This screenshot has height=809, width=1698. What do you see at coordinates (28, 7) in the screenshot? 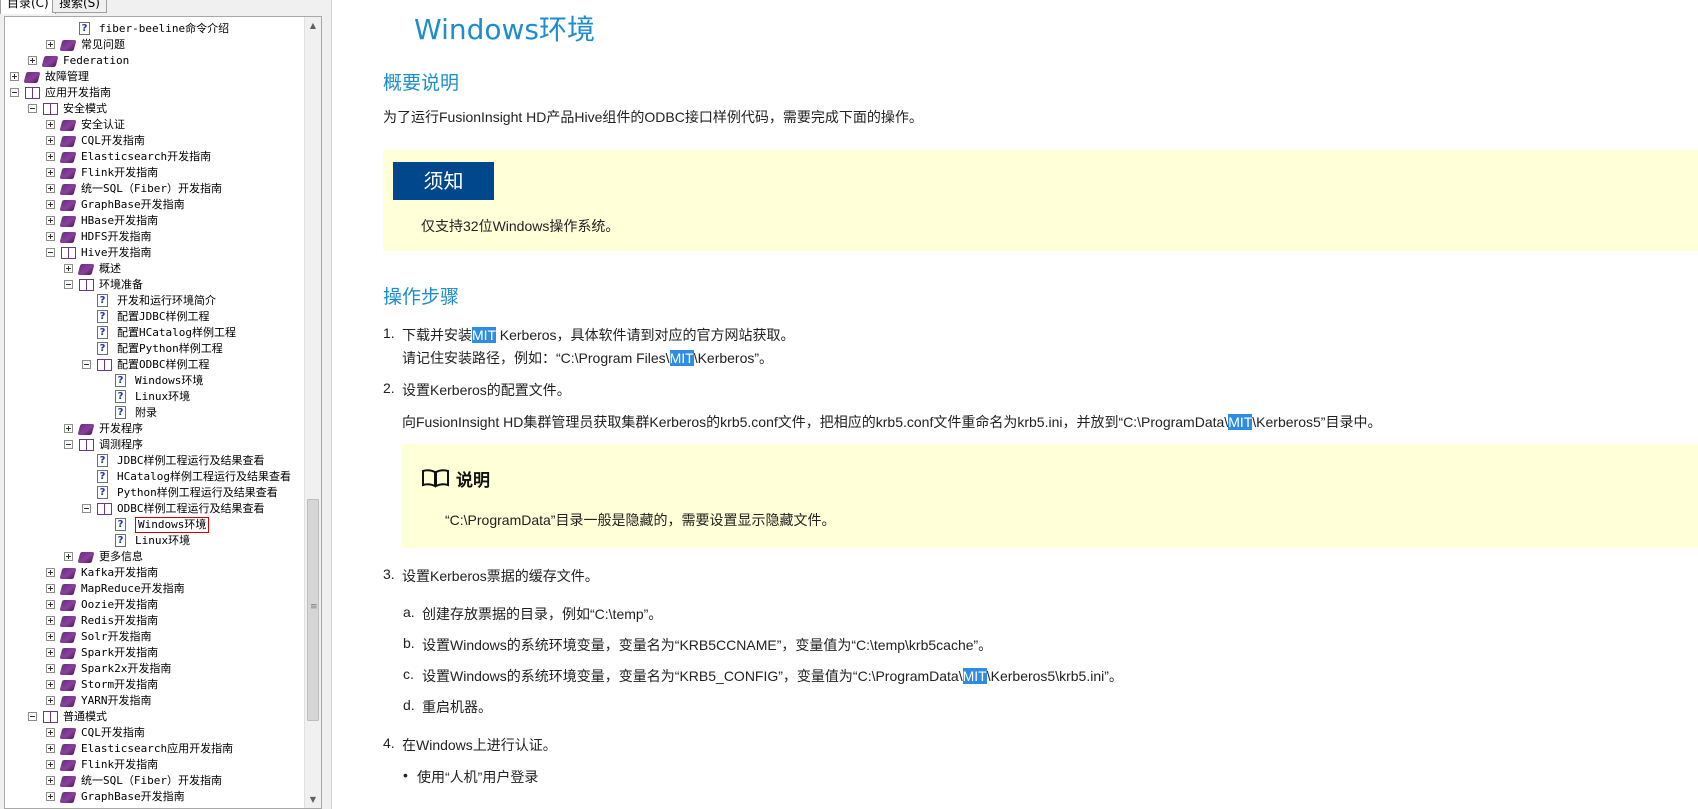
I see `tab-contents: 目录(C)` at bounding box center [28, 7].